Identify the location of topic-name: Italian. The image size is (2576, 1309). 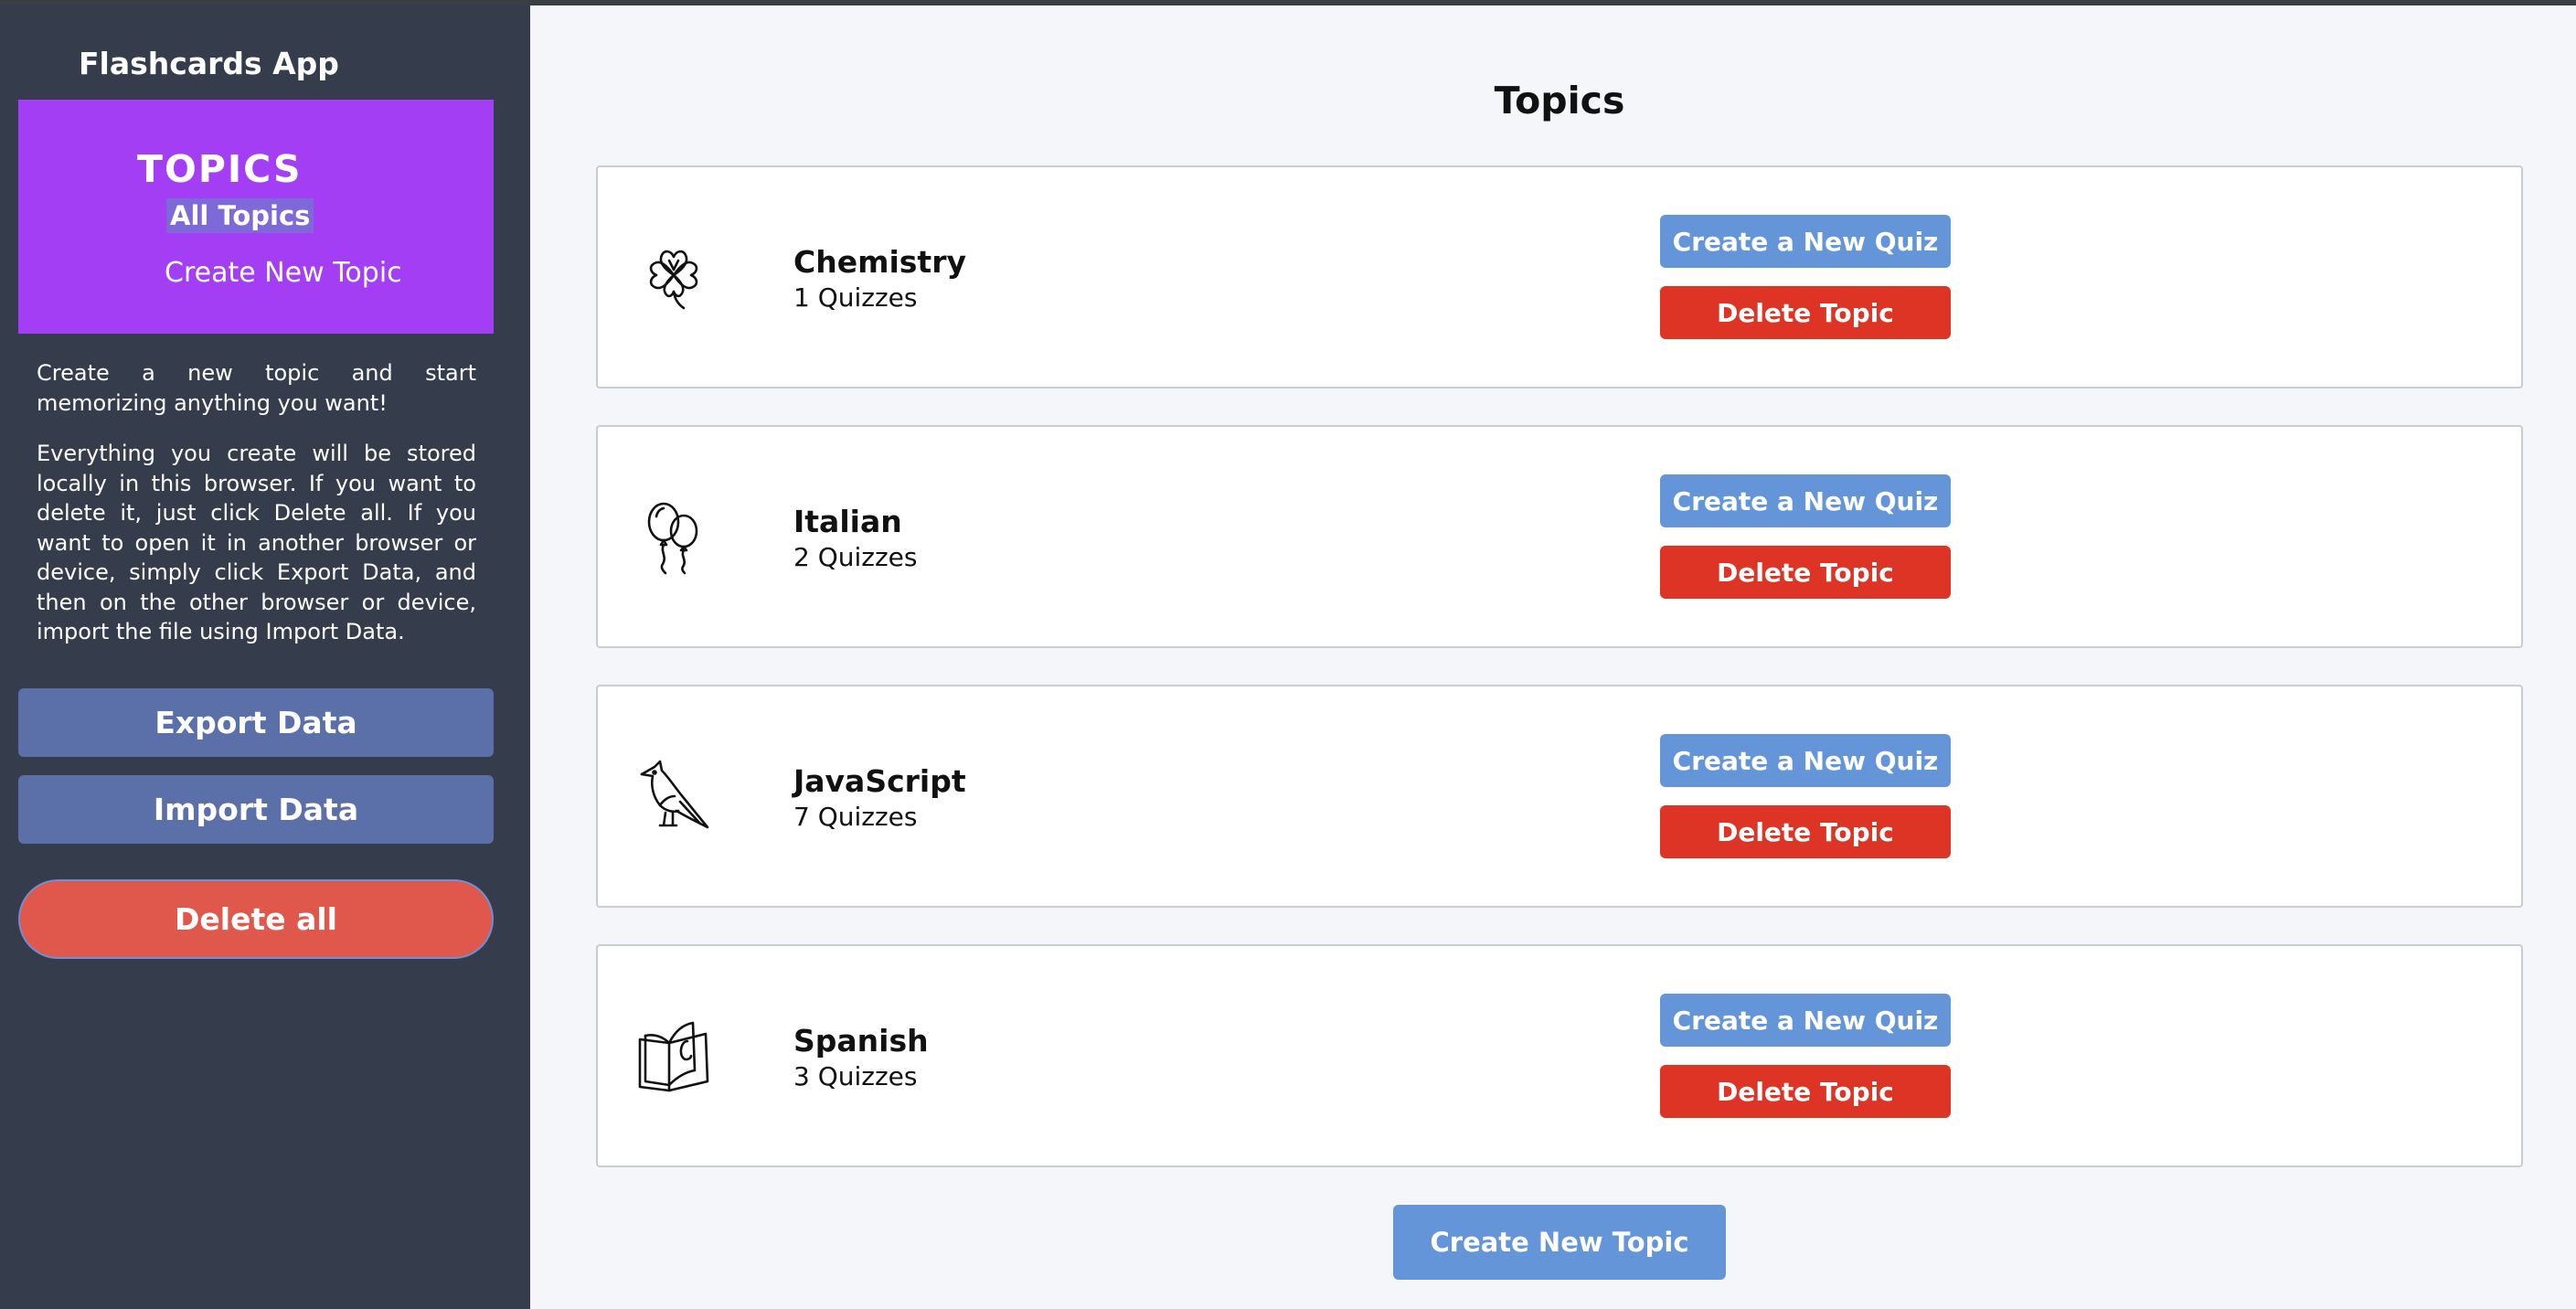
(847, 521).